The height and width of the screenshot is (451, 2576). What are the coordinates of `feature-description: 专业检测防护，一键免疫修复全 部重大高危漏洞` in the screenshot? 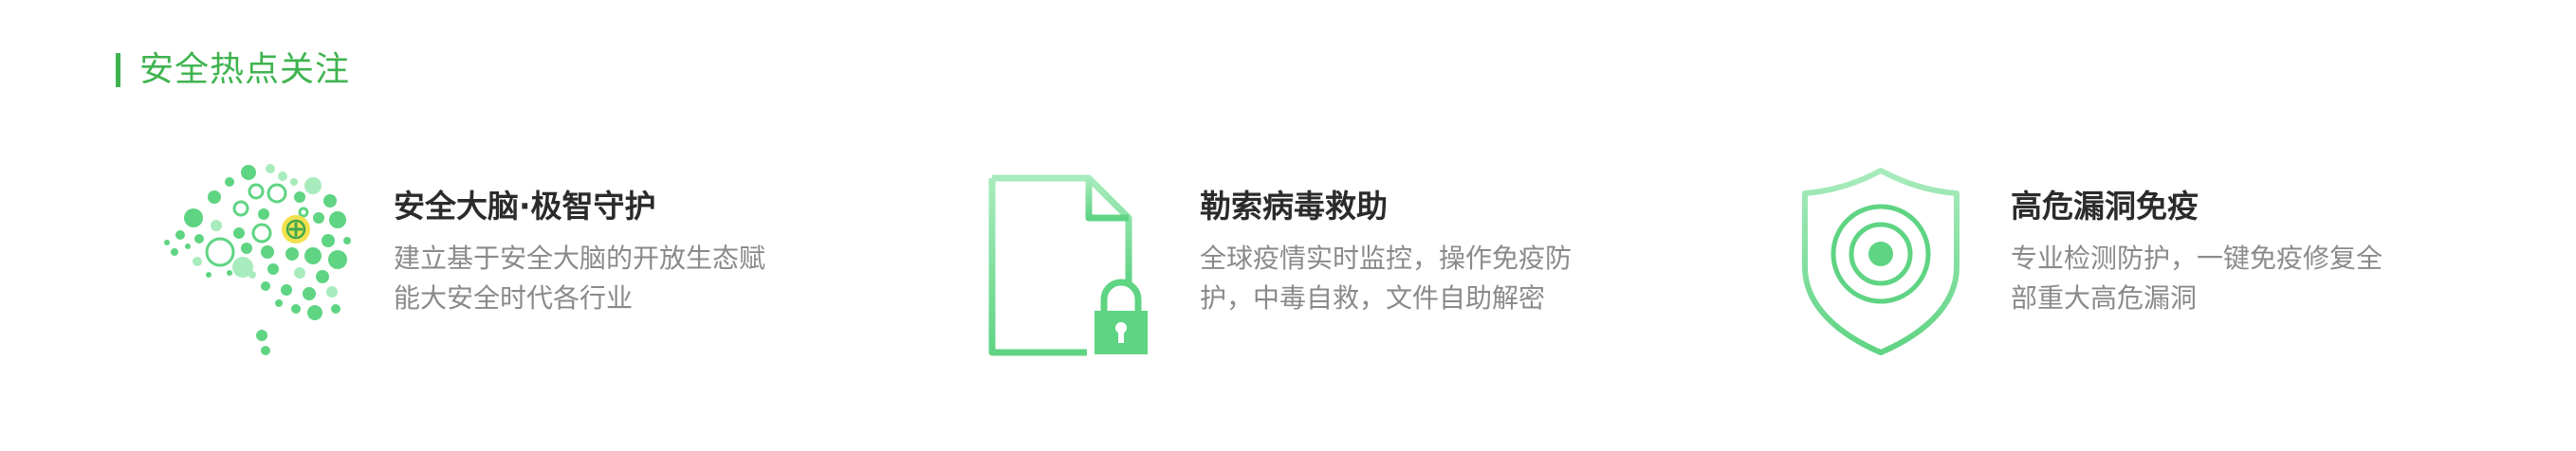 It's located at (2210, 278).